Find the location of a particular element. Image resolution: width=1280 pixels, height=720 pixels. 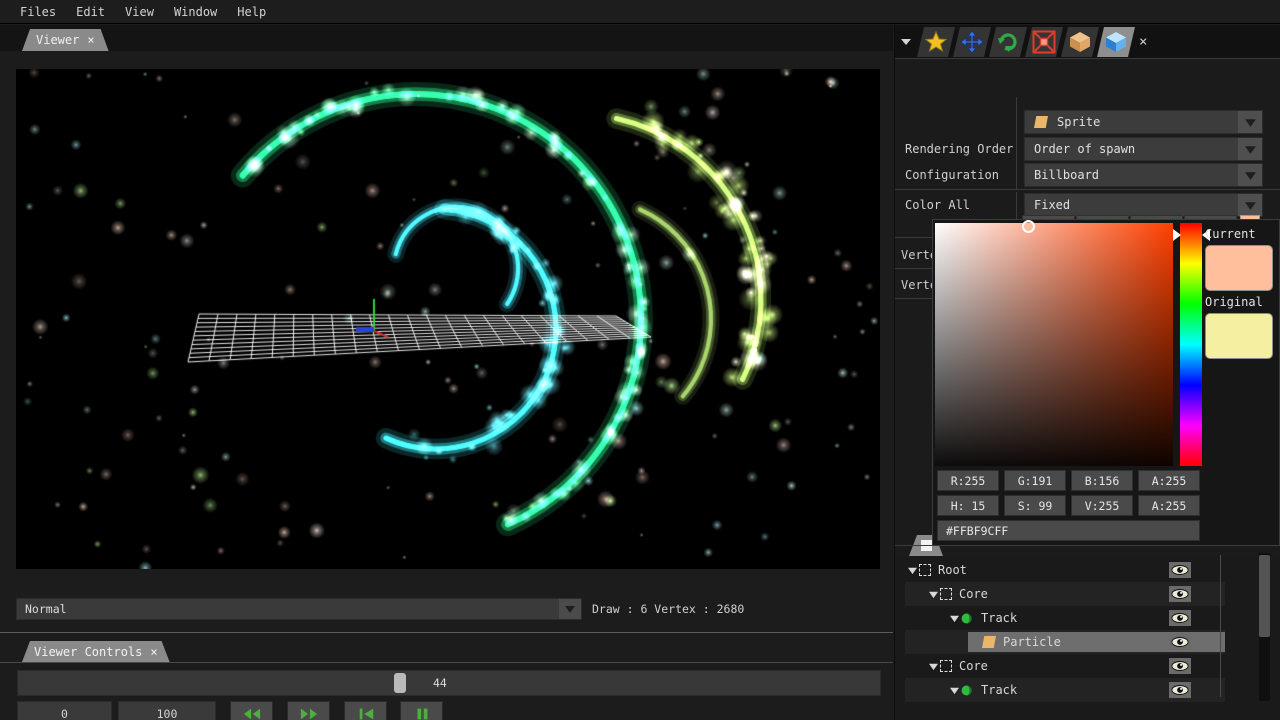

tab-viewer: Viewer × is located at coordinates (65, 40).